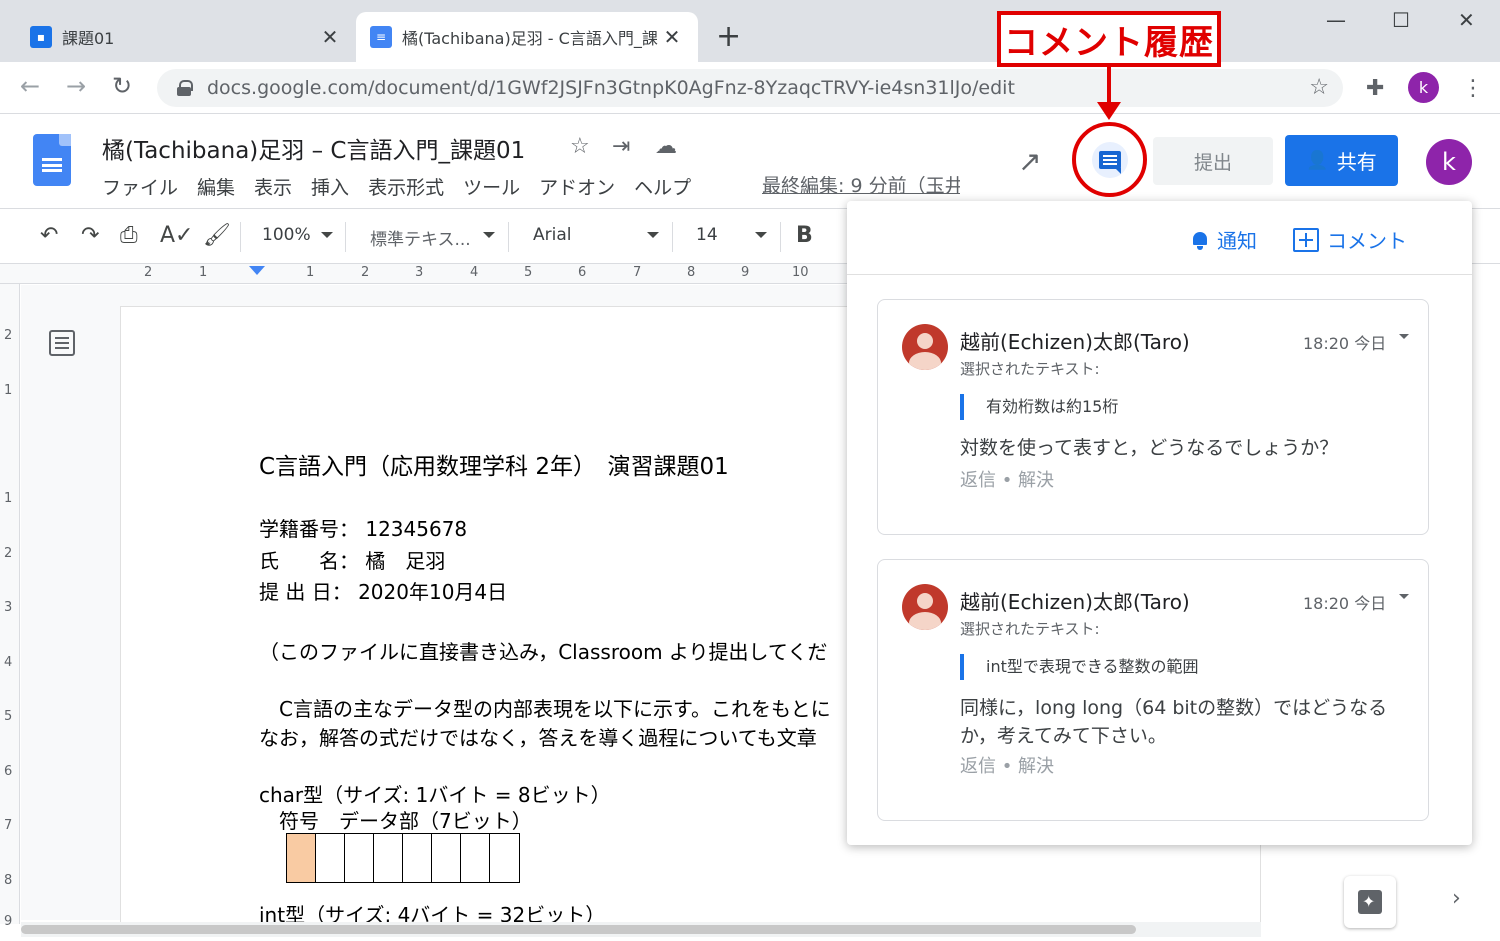 The image size is (1500, 941). I want to click on share-button: 👤 共有, so click(1341, 160).